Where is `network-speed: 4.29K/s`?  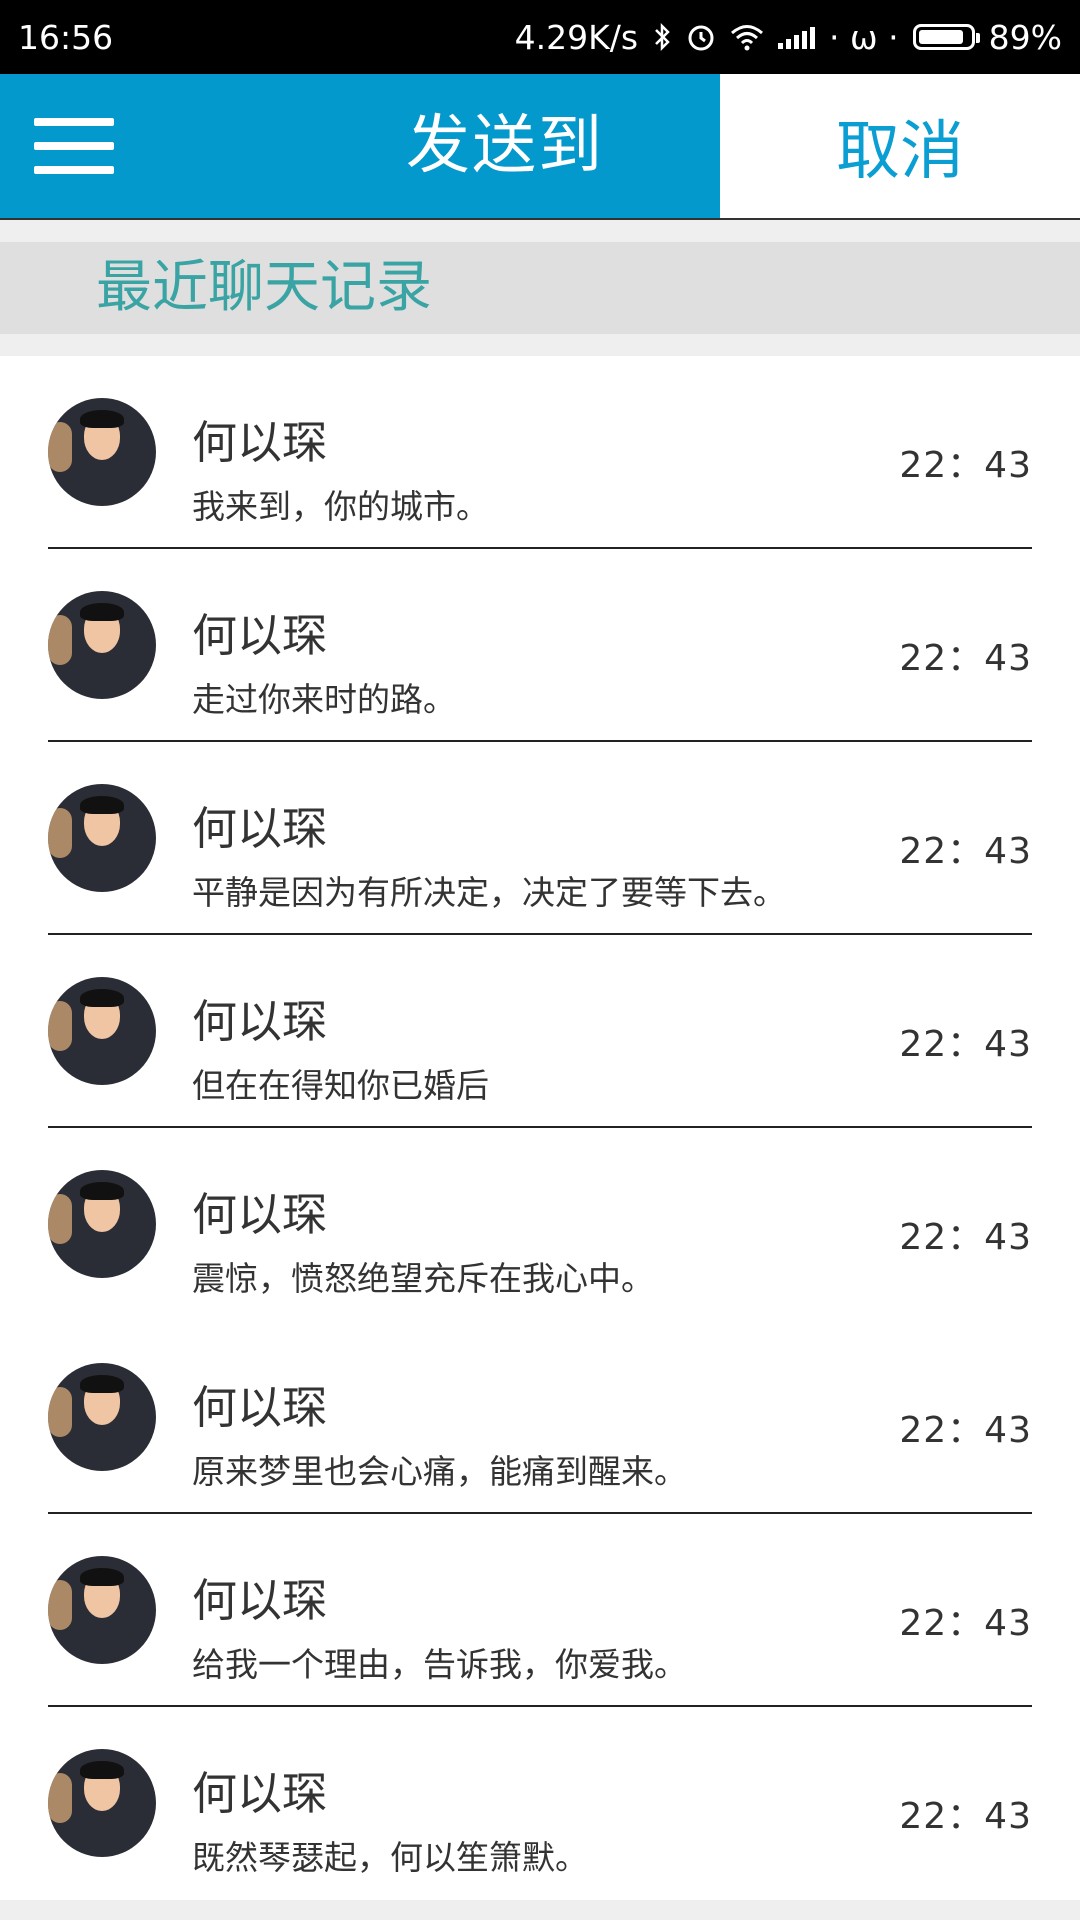 network-speed: 4.29K/s is located at coordinates (576, 37).